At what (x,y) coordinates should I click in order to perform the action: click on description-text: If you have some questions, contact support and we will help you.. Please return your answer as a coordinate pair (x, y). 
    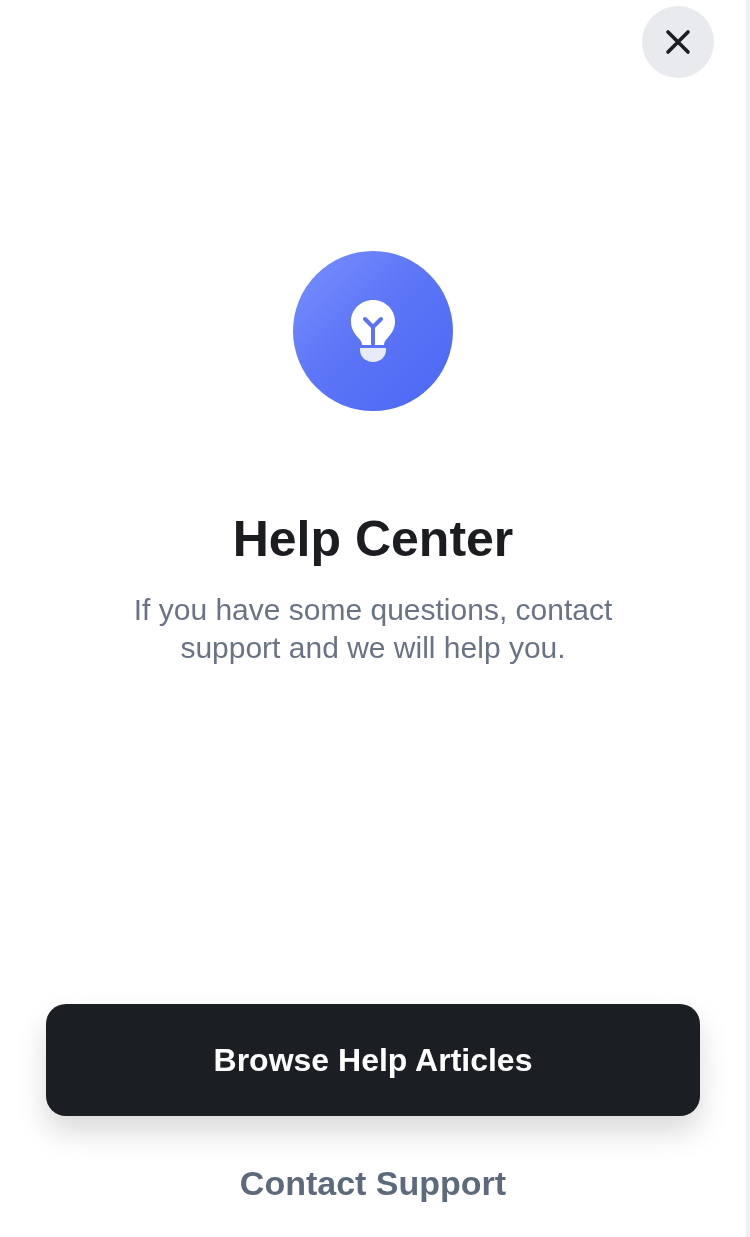
    Looking at the image, I should click on (373, 629).